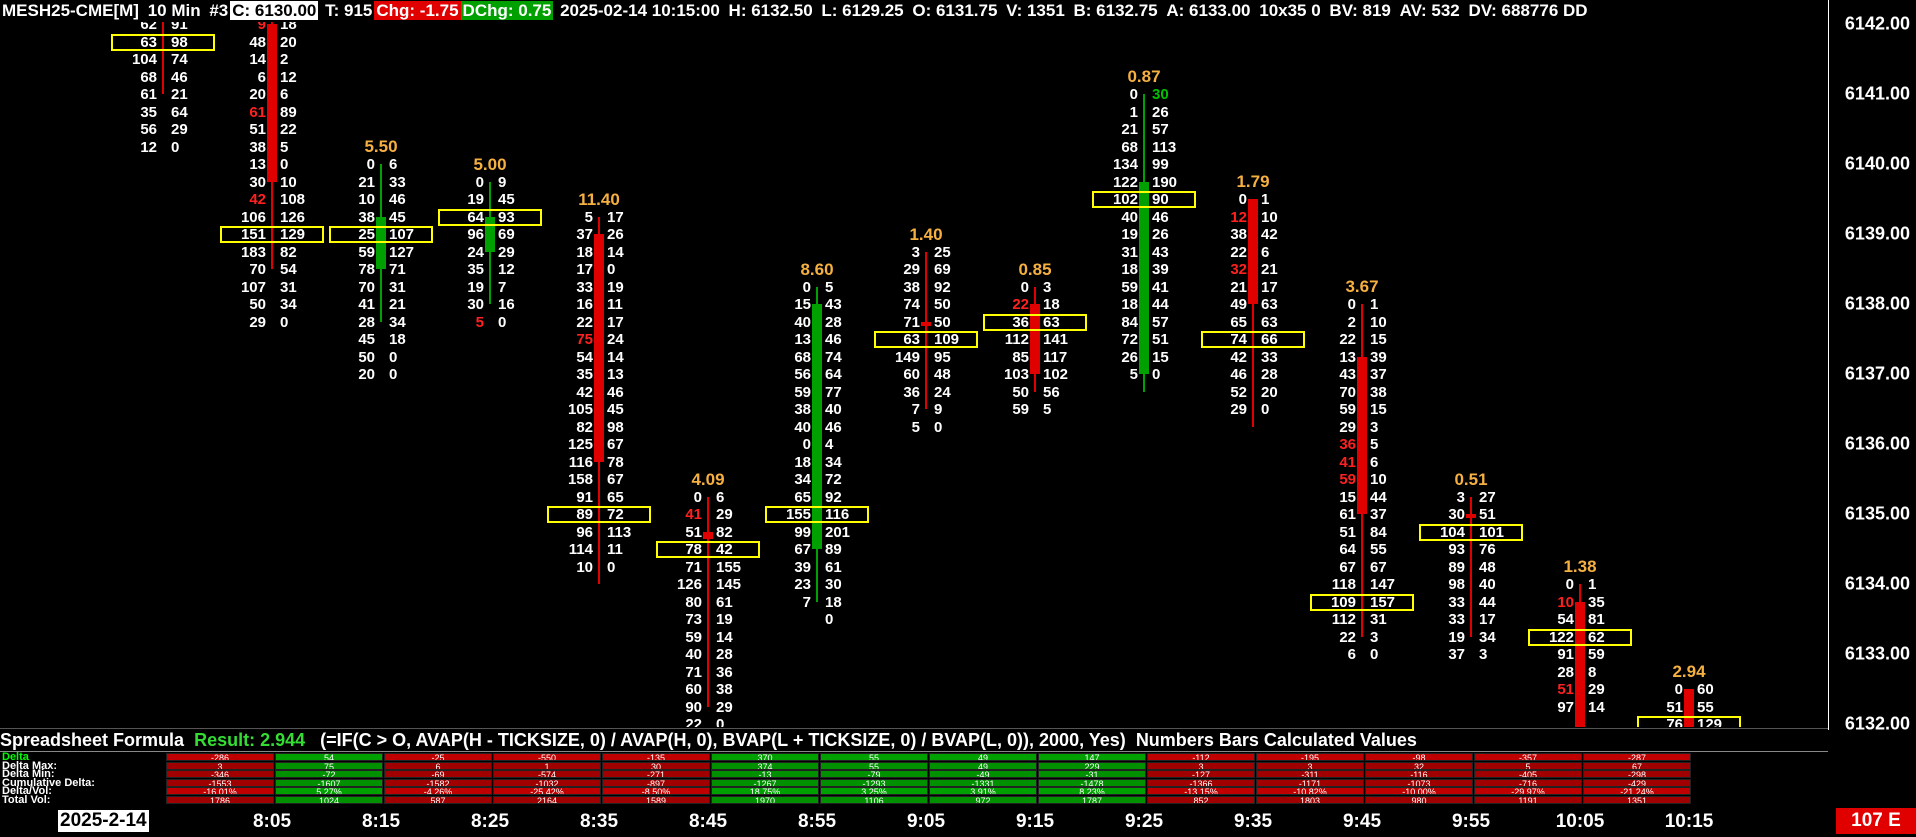 This screenshot has width=1916, height=837. What do you see at coordinates (708, 479) in the screenshot?
I see `bar-ratio-label: 4.09` at bounding box center [708, 479].